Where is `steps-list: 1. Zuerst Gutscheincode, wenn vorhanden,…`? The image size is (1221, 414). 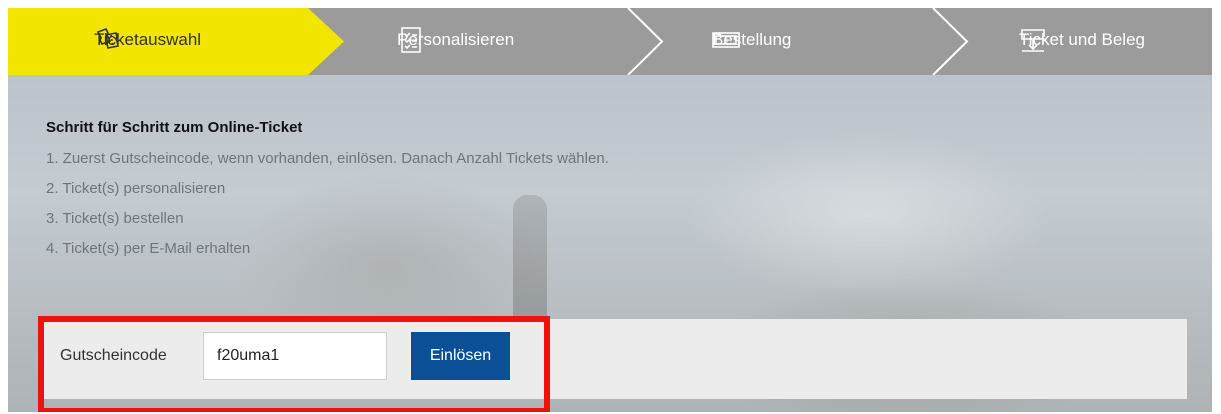 steps-list: 1. Zuerst Gutscheincode, wenn vorhanden,… is located at coordinates (327, 210).